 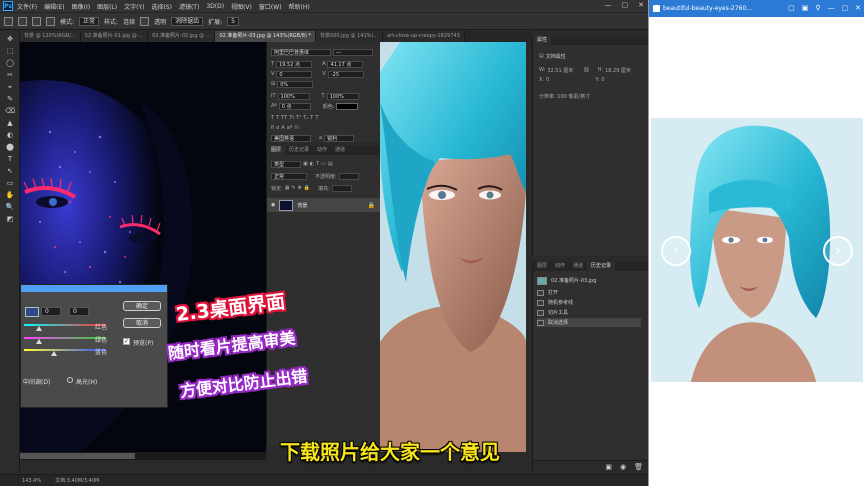 What do you see at coordinates (294, 64) in the screenshot?
I see `font-size-input: 19.52 点` at bounding box center [294, 64].